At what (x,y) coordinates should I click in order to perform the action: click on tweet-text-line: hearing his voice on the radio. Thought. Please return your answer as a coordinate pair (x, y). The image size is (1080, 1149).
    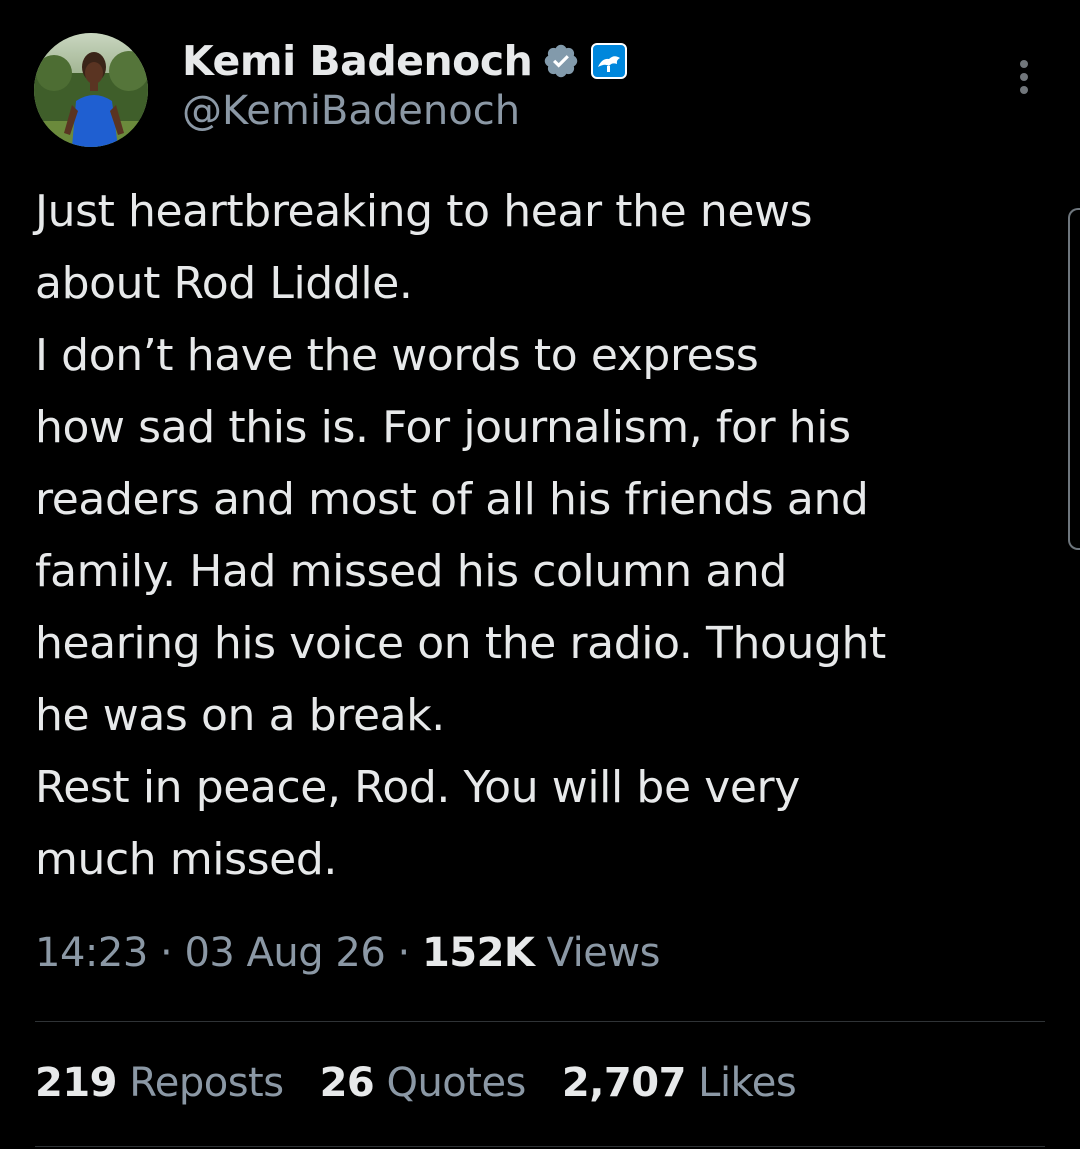
    Looking at the image, I should click on (460, 643).